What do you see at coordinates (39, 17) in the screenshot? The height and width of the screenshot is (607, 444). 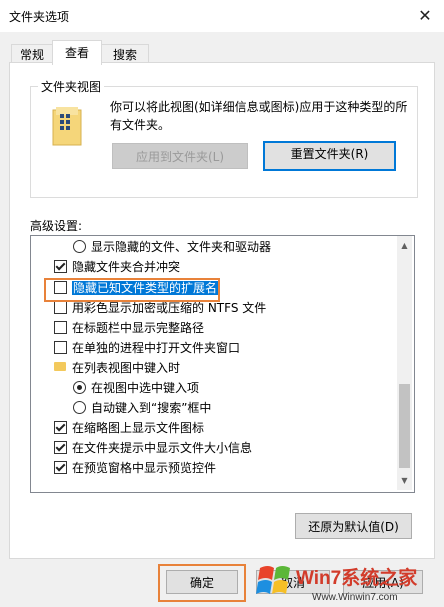 I see `window-title: 文件夹选项` at bounding box center [39, 17].